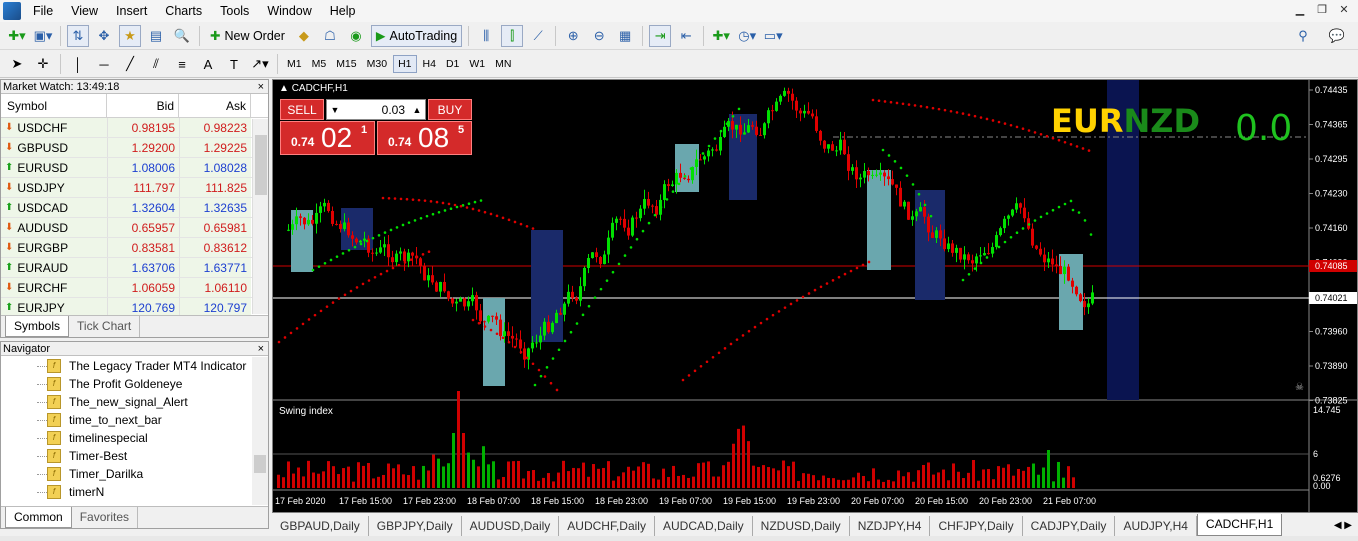  What do you see at coordinates (1337, 36) in the screenshot?
I see `chat-icon: 💬` at bounding box center [1337, 36].